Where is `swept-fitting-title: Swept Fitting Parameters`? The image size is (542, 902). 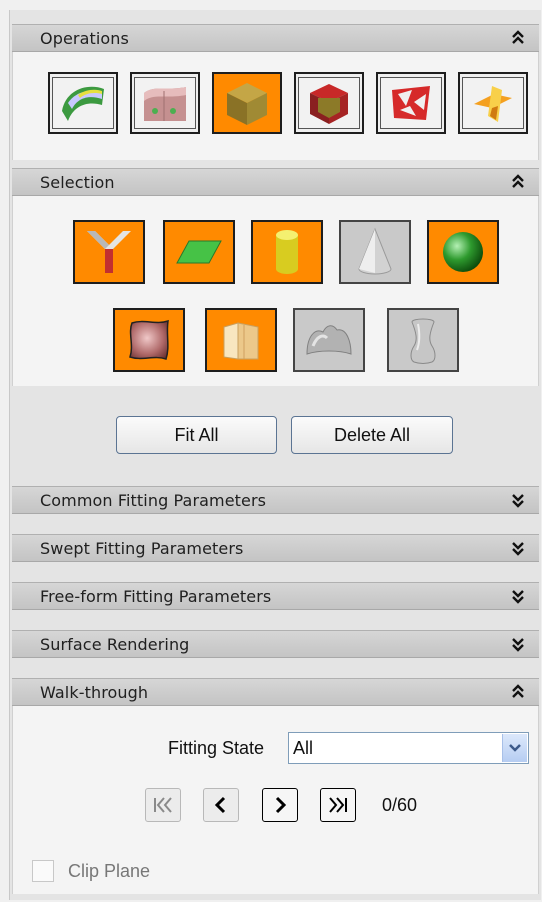
swept-fitting-title: Swept Fitting Parameters is located at coordinates (142, 548).